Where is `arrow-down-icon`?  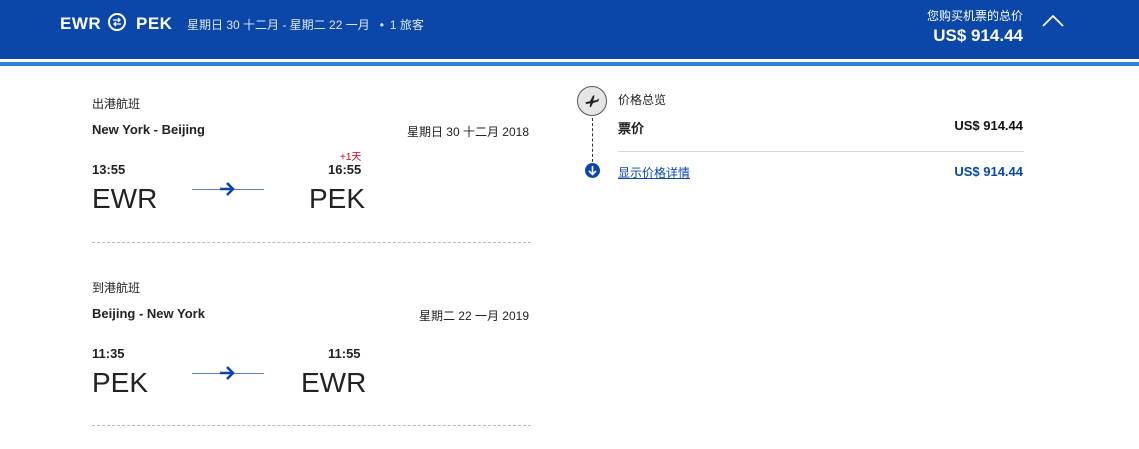
arrow-down-icon is located at coordinates (592, 170).